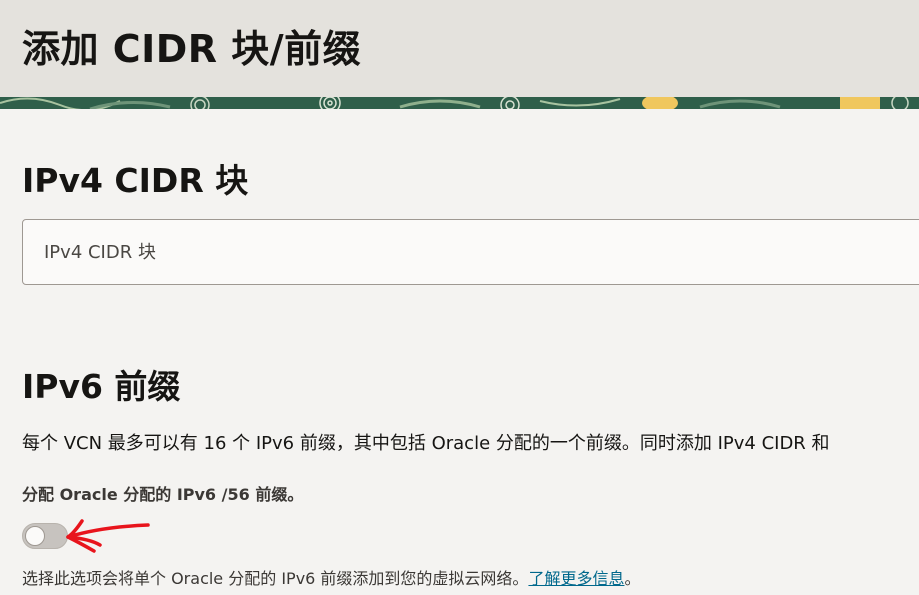 The height and width of the screenshot is (595, 919). Describe the element at coordinates (163, 494) in the screenshot. I see `ipv6-toggle-label: 分配 Oracle 分配的 IPv6 /56 前缀。` at that location.